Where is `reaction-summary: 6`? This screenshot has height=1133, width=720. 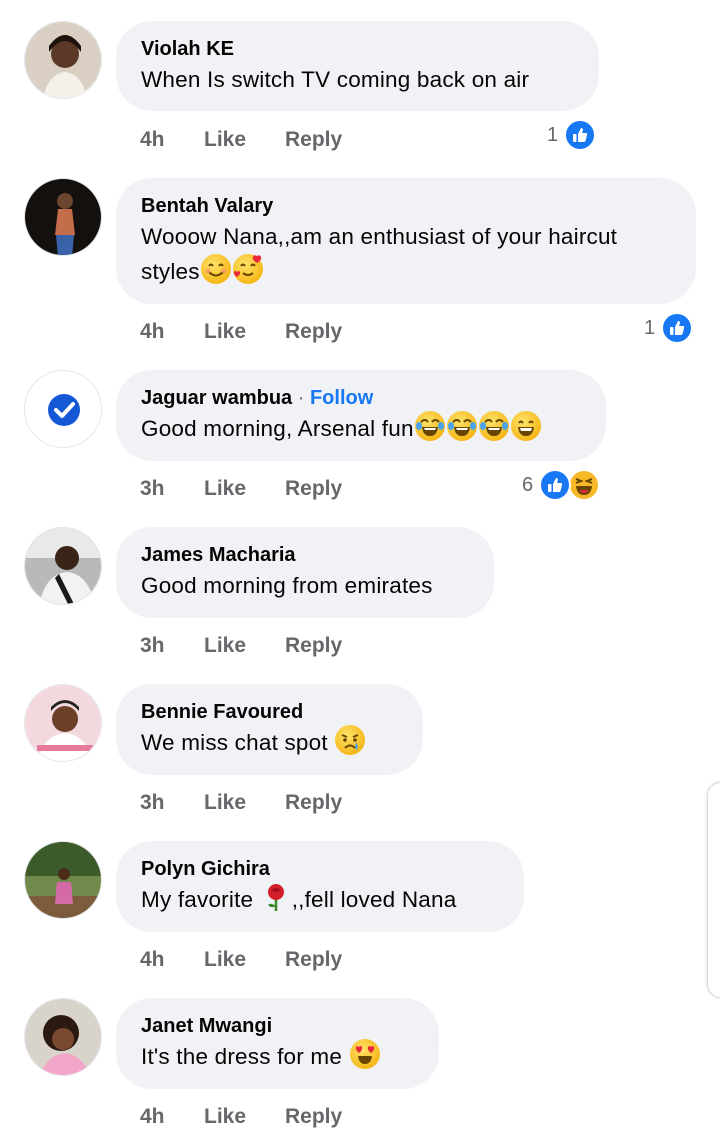 reaction-summary: 6 is located at coordinates (561, 485).